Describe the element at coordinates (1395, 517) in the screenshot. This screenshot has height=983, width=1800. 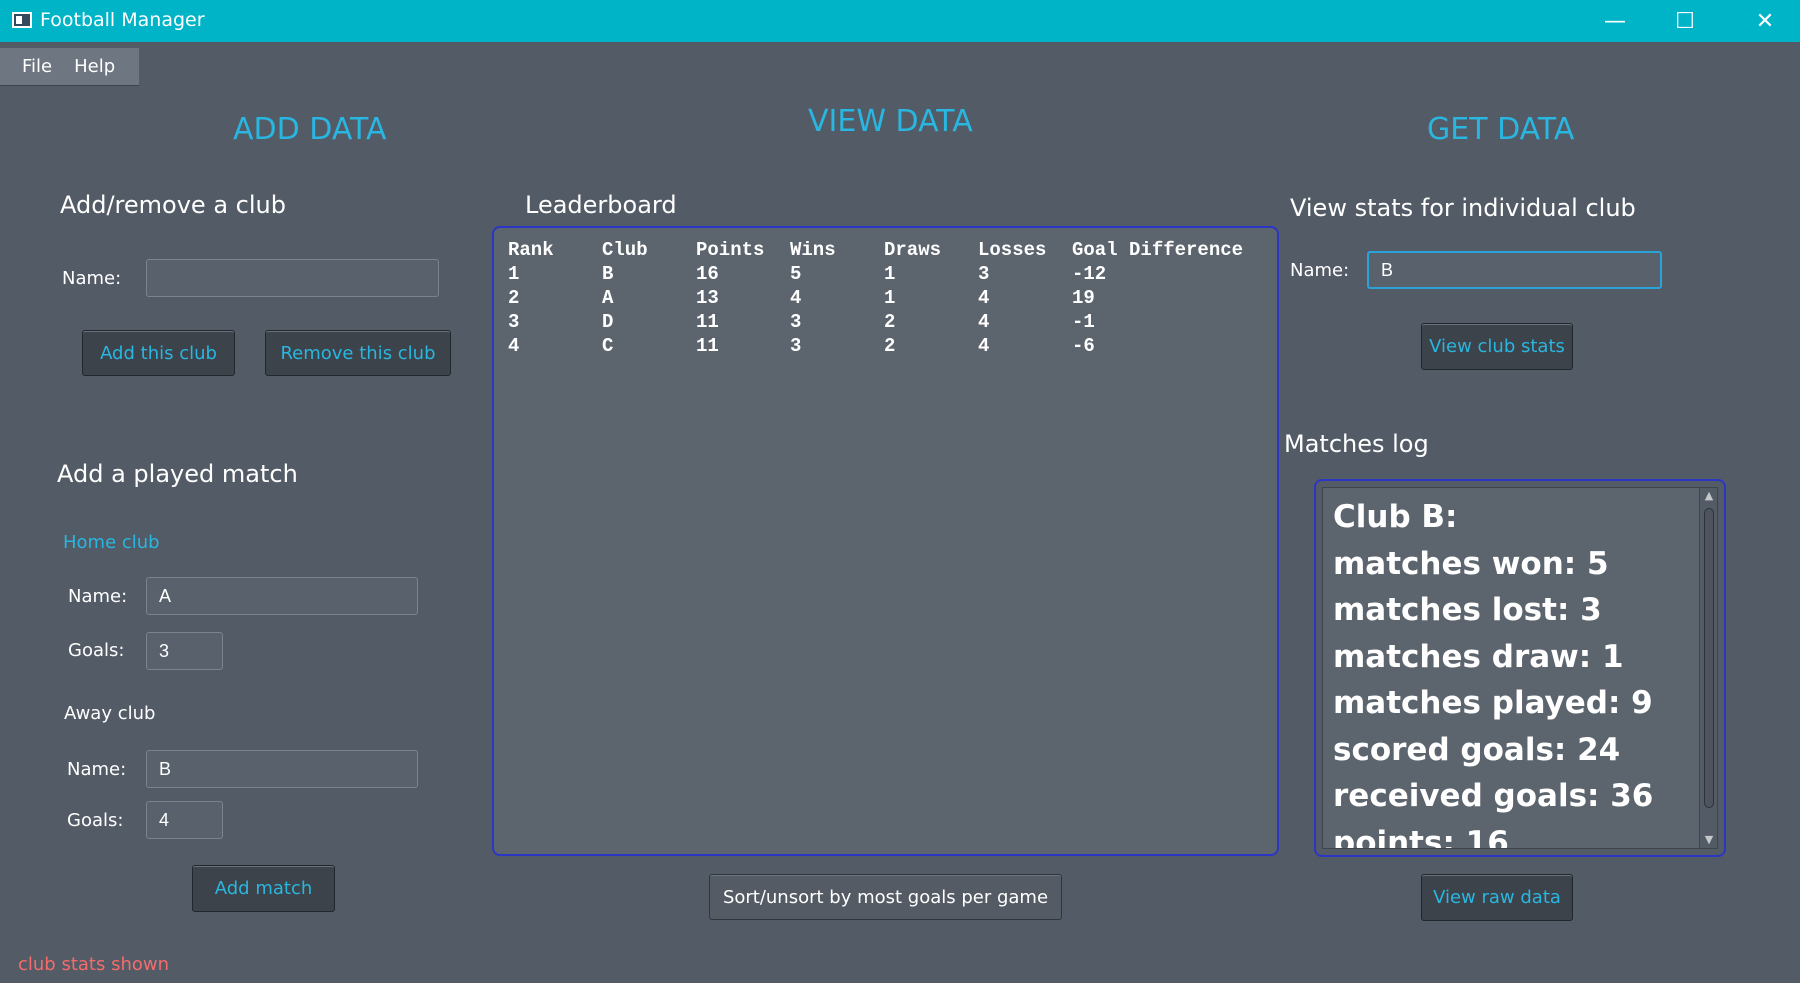
I see `log-line: Club B:` at that location.